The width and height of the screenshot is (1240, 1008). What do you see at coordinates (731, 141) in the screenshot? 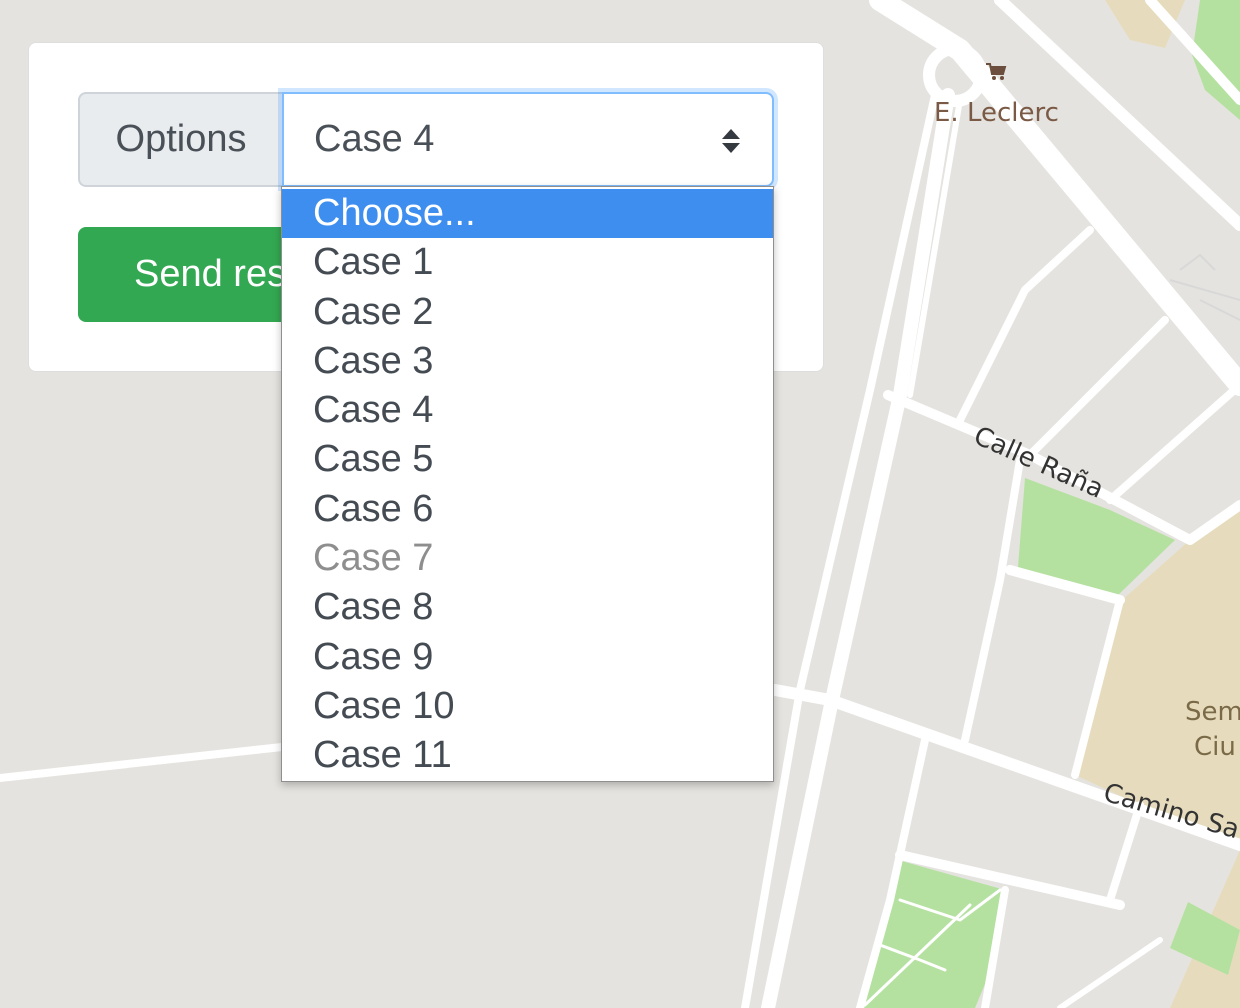
I see `select-arrows-icon` at bounding box center [731, 141].